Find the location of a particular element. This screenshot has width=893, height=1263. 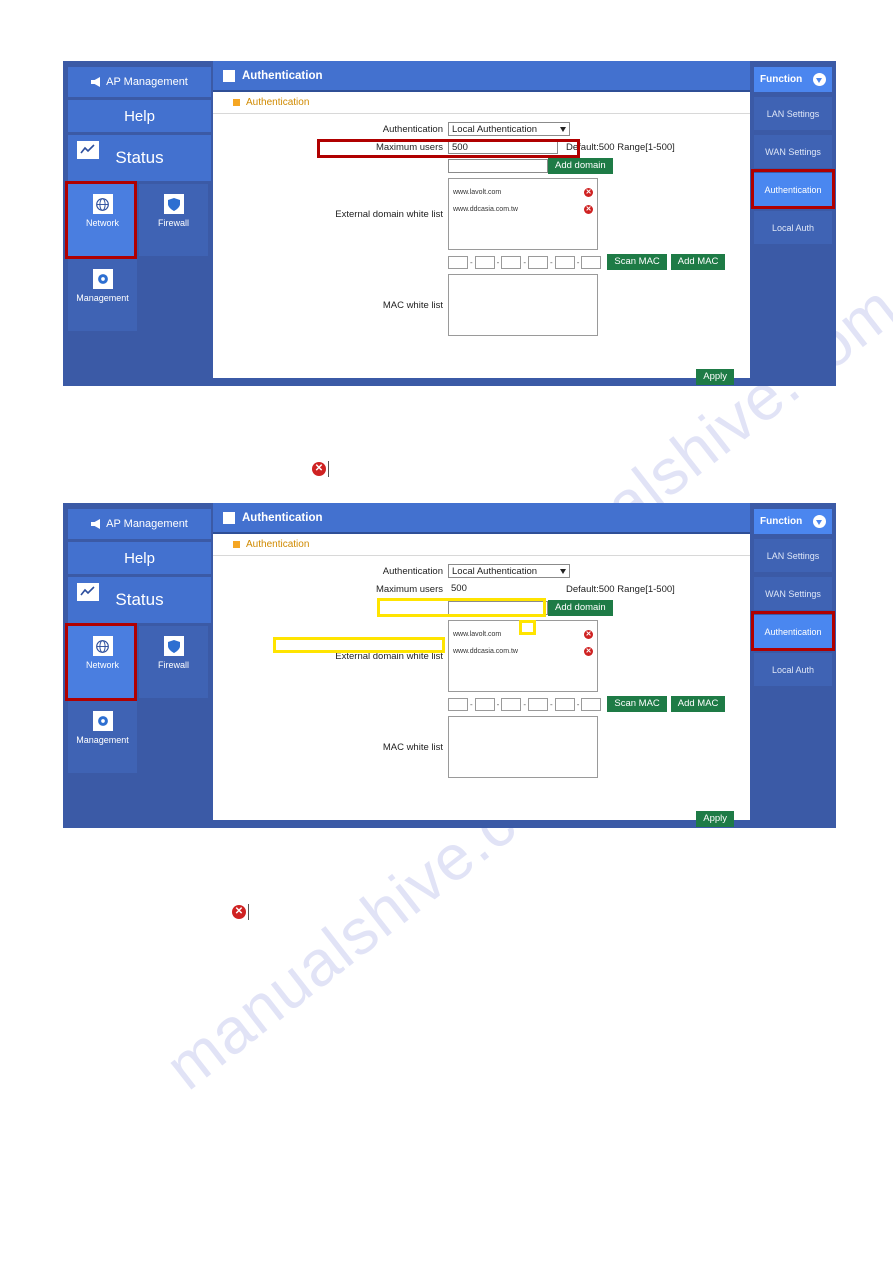

sidebar-item-label: WAN Settings is located at coordinates (793, 593).